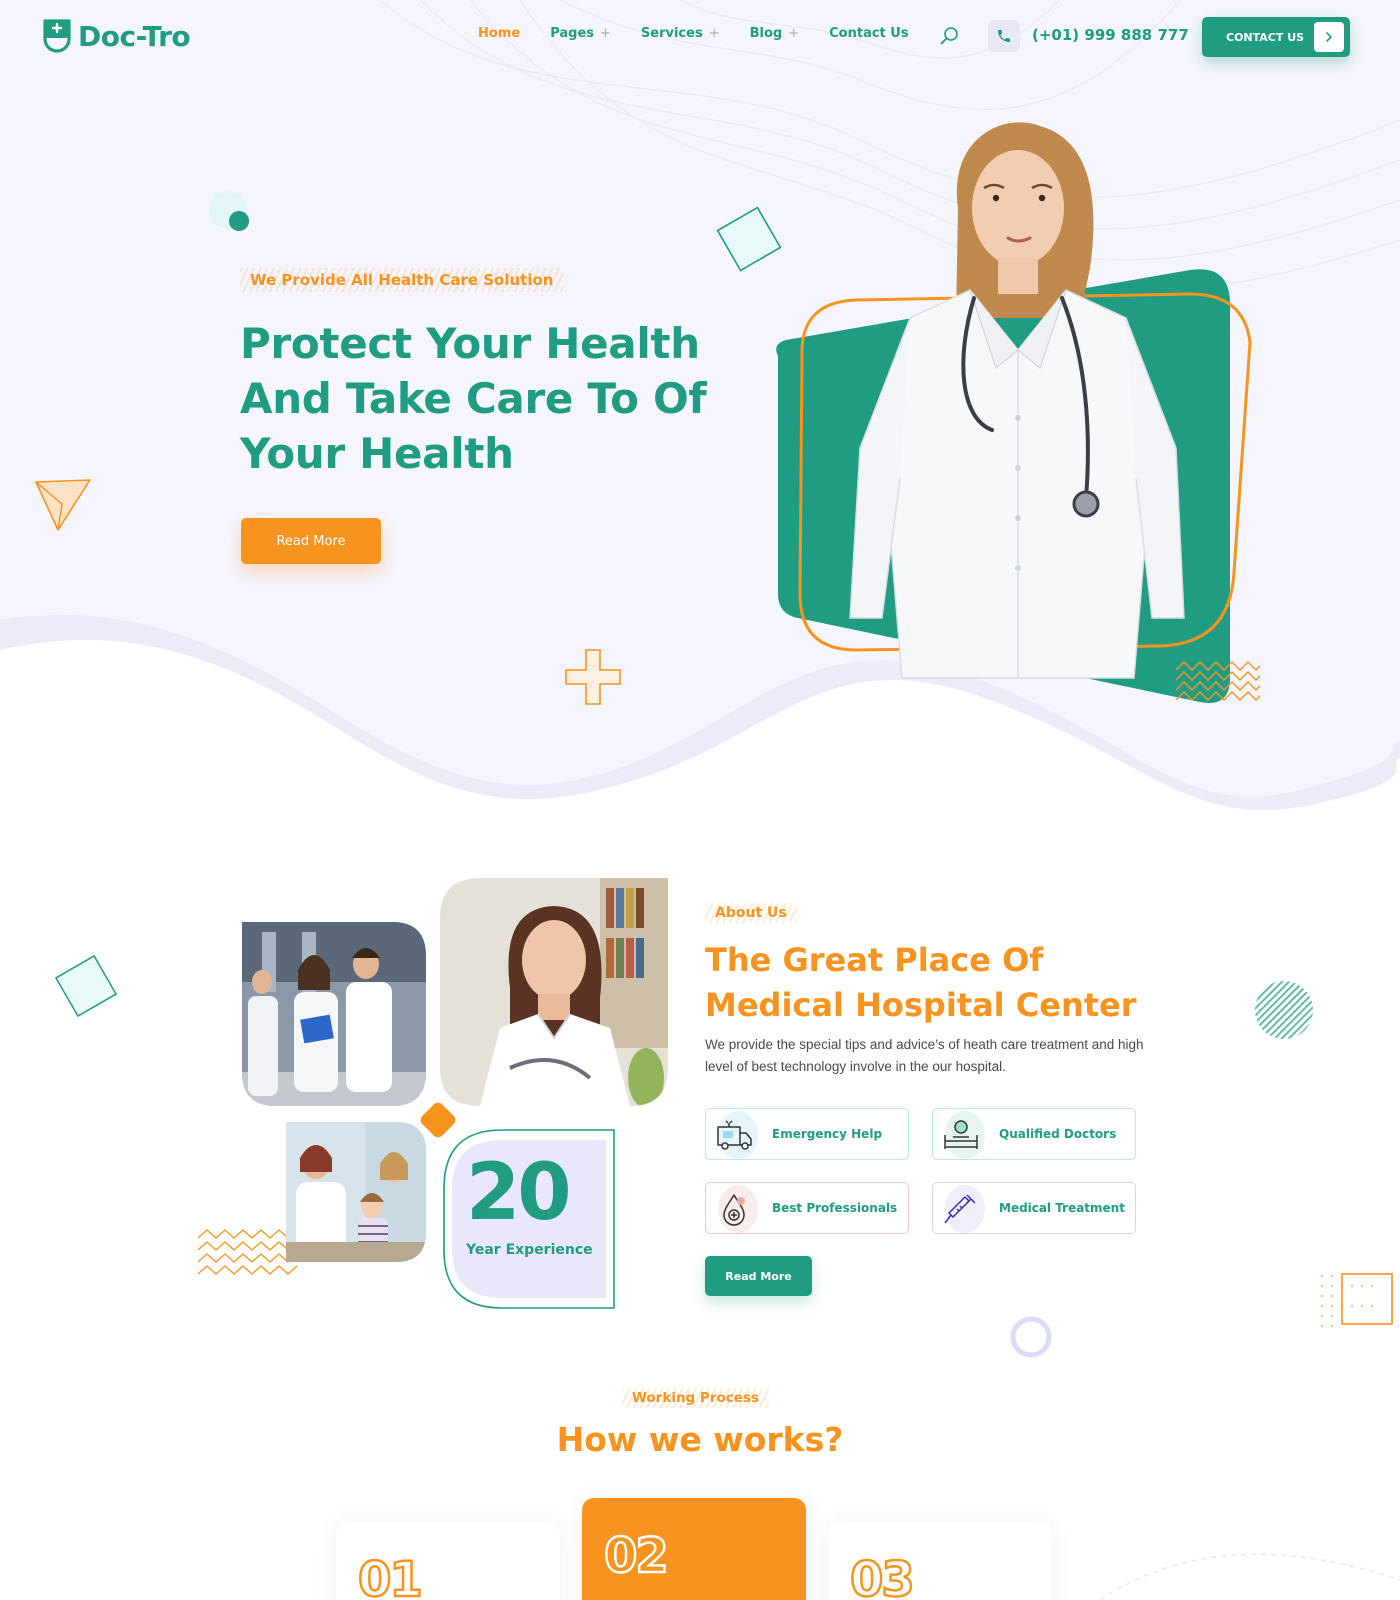 Image resolution: width=1400 pixels, height=1600 pixels. I want to click on nav-item-contact: Contact Us, so click(868, 33).